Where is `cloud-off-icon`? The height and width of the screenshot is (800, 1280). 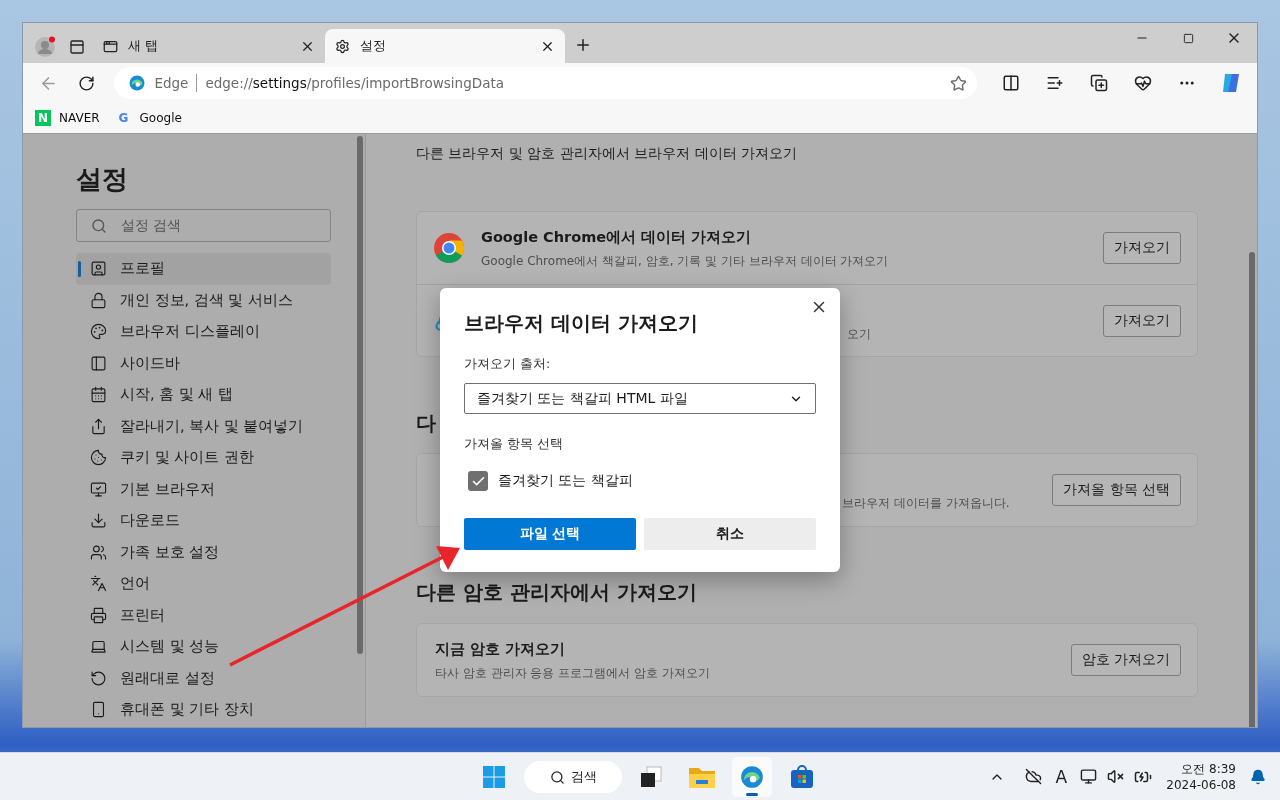 cloud-off-icon is located at coordinates (1034, 776).